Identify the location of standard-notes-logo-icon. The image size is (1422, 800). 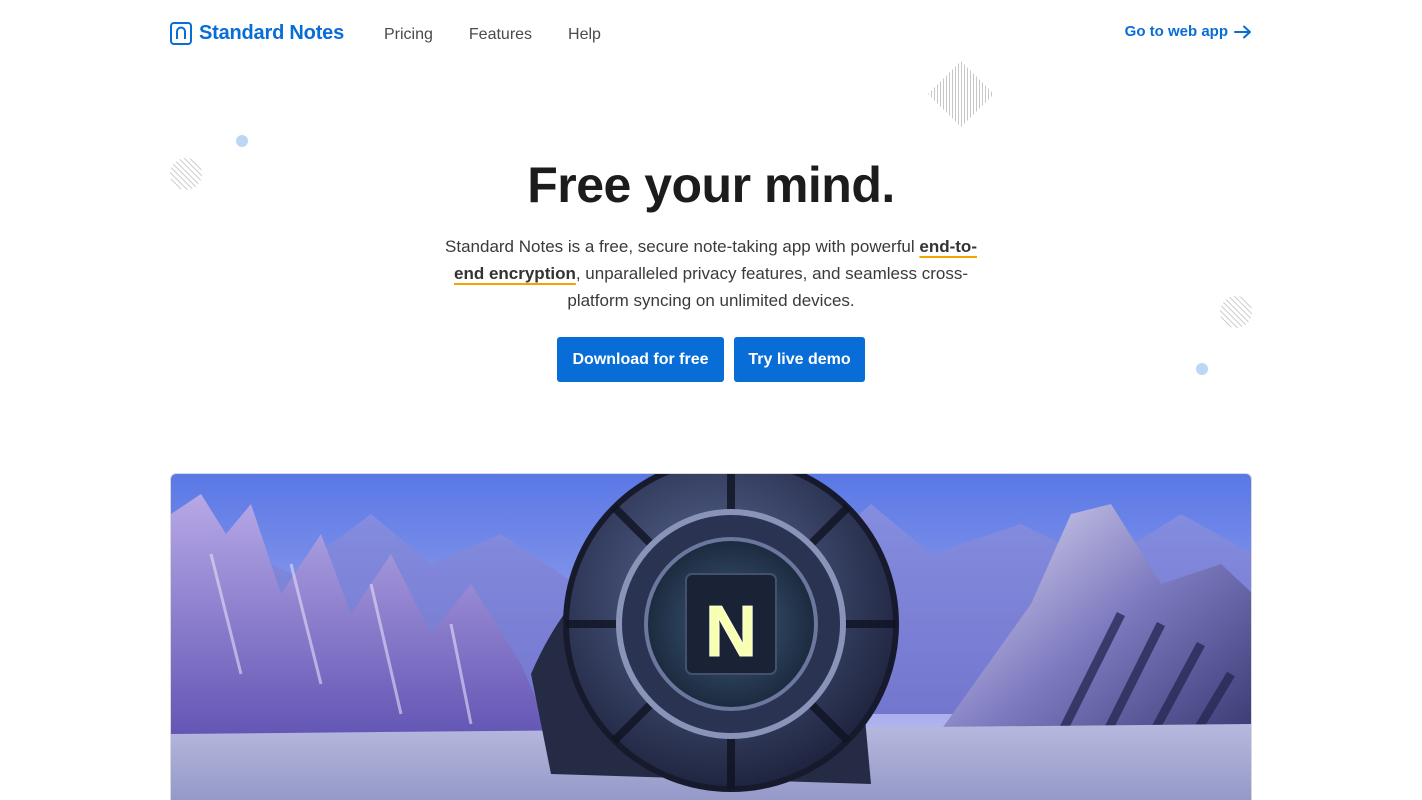
(181, 33).